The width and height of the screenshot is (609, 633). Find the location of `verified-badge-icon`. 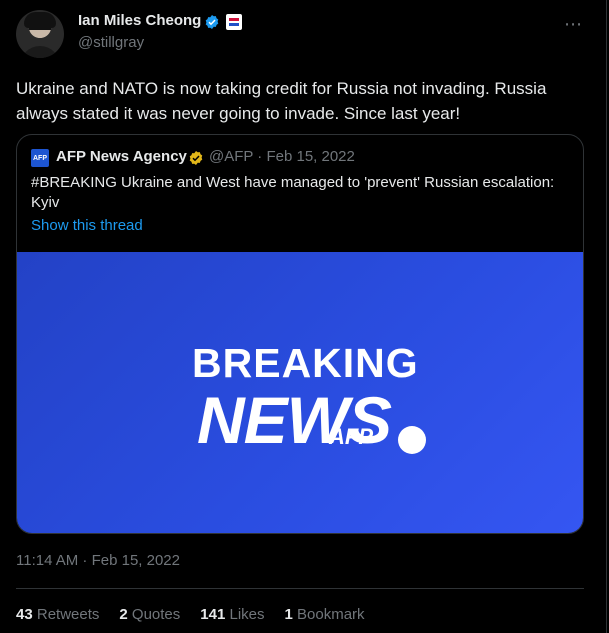

verified-badge-icon is located at coordinates (212, 22).